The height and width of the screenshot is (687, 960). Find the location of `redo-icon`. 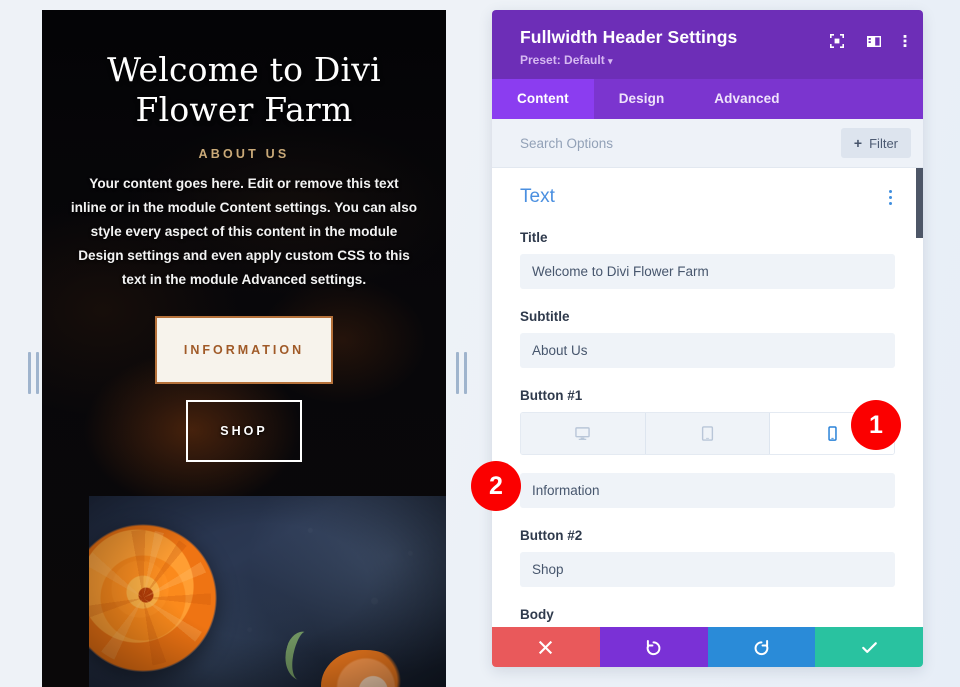

redo-icon is located at coordinates (761, 647).